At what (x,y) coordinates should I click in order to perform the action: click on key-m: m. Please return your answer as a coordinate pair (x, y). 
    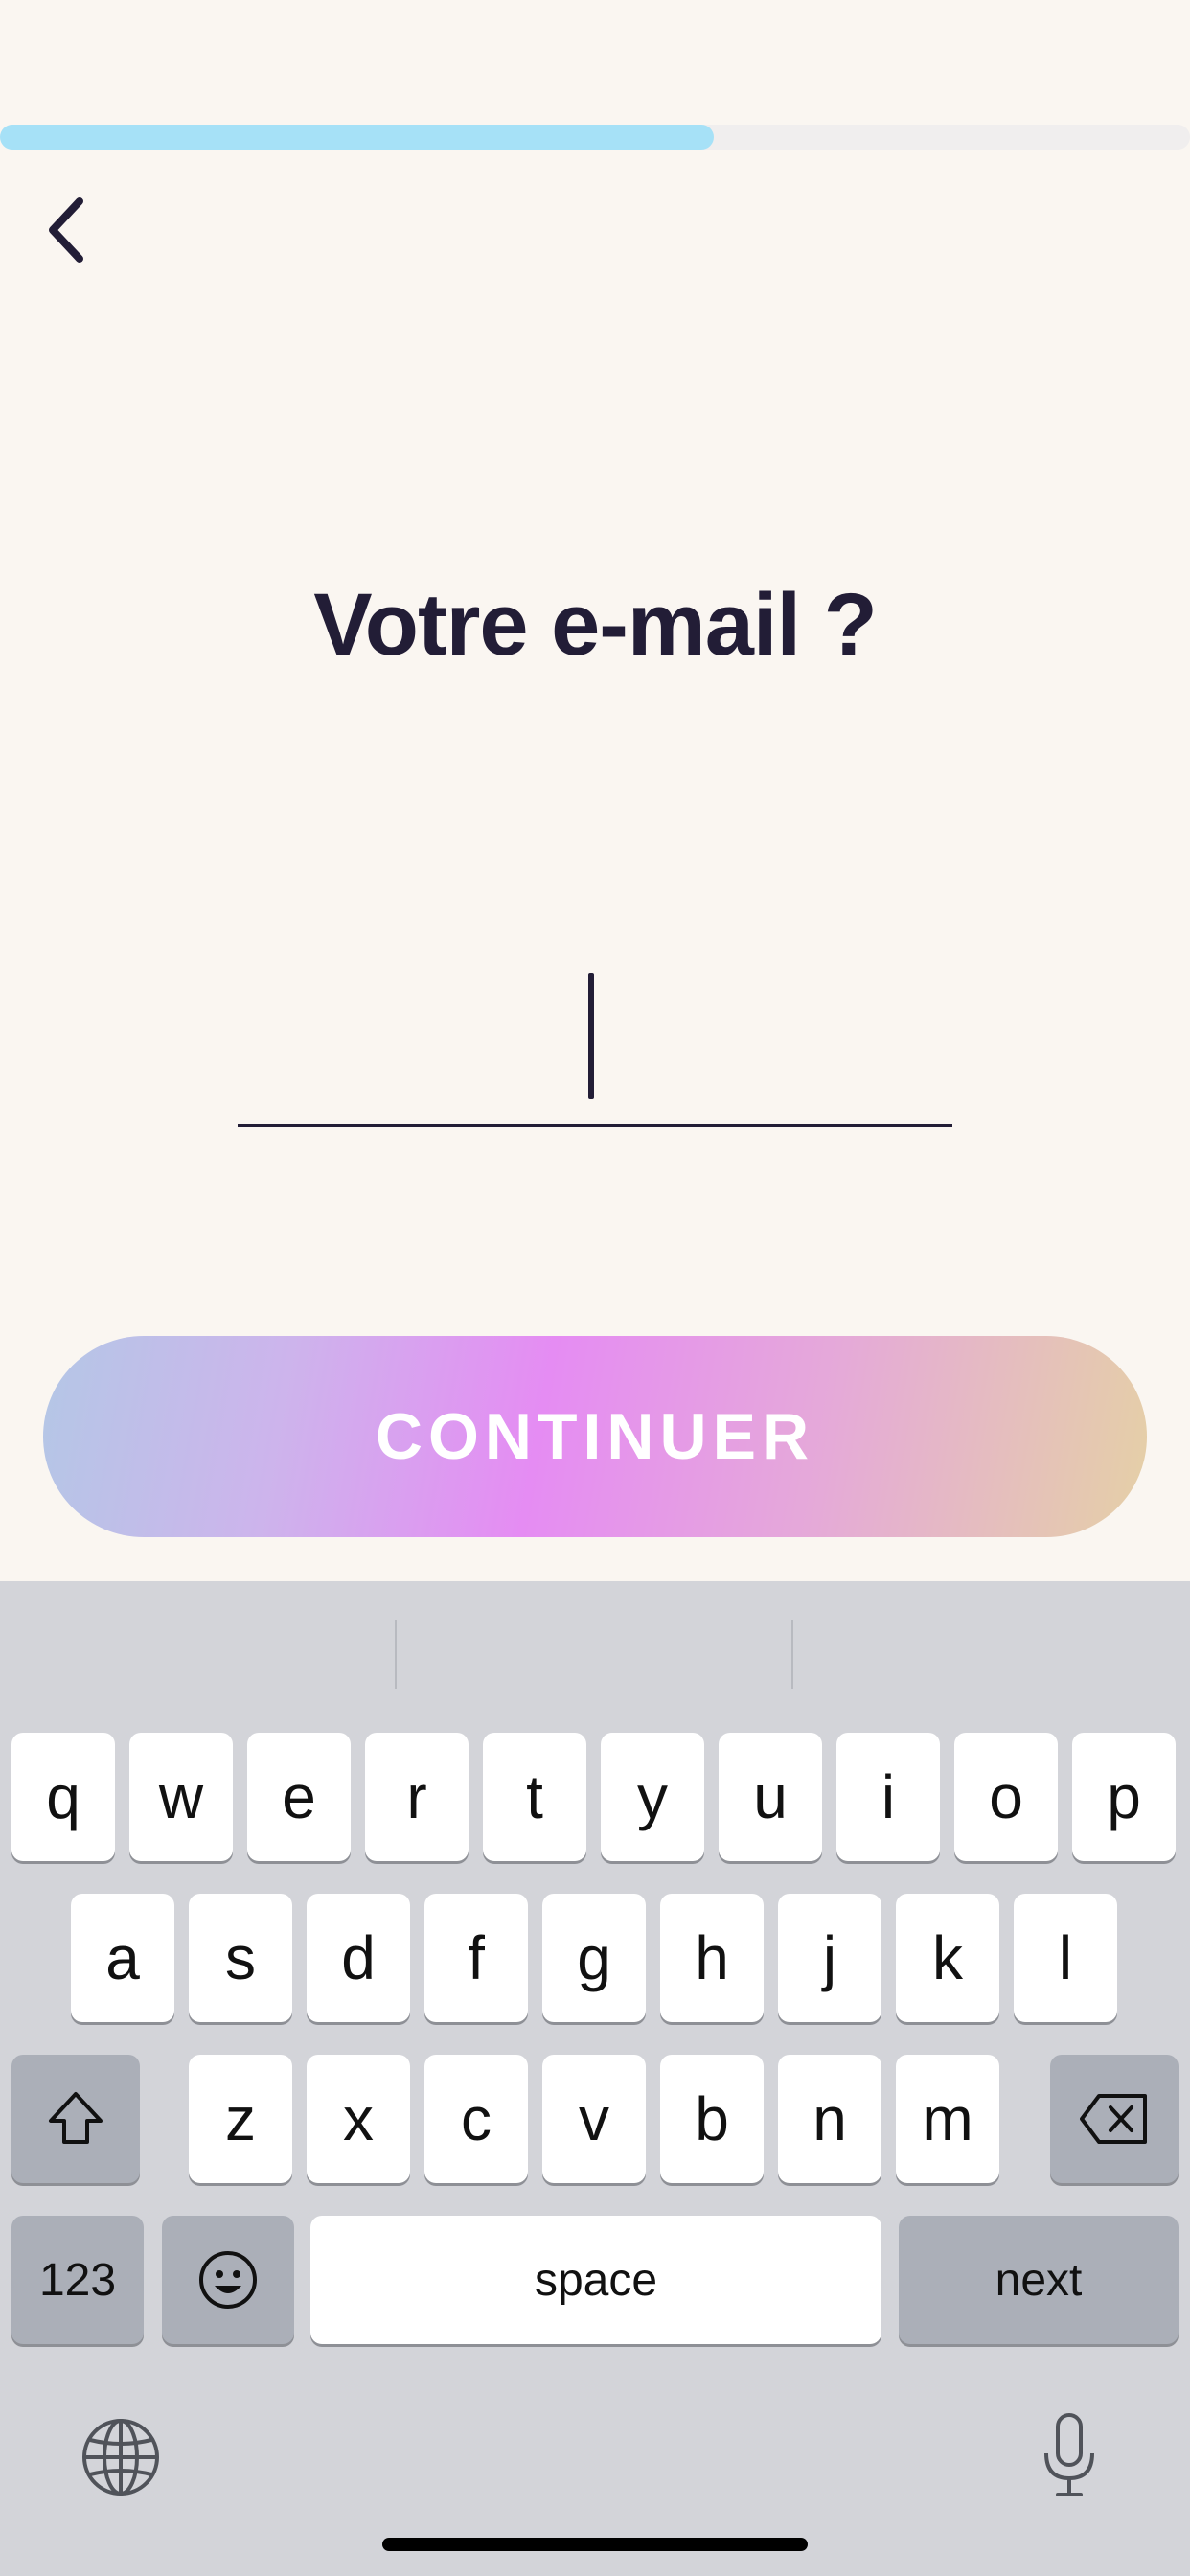
    Looking at the image, I should click on (948, 2119).